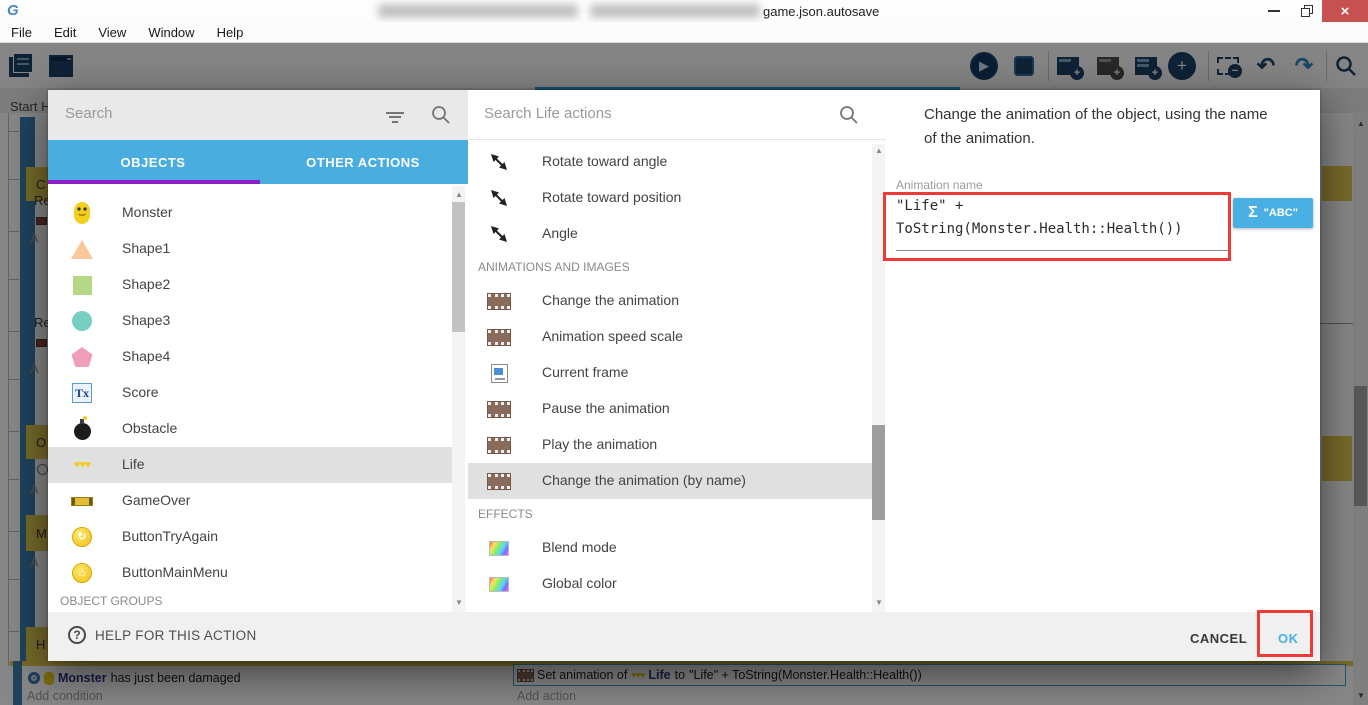 This screenshot has height=705, width=1368. What do you see at coordinates (250, 501) in the screenshot?
I see `list-item-gameover: GameOver` at bounding box center [250, 501].